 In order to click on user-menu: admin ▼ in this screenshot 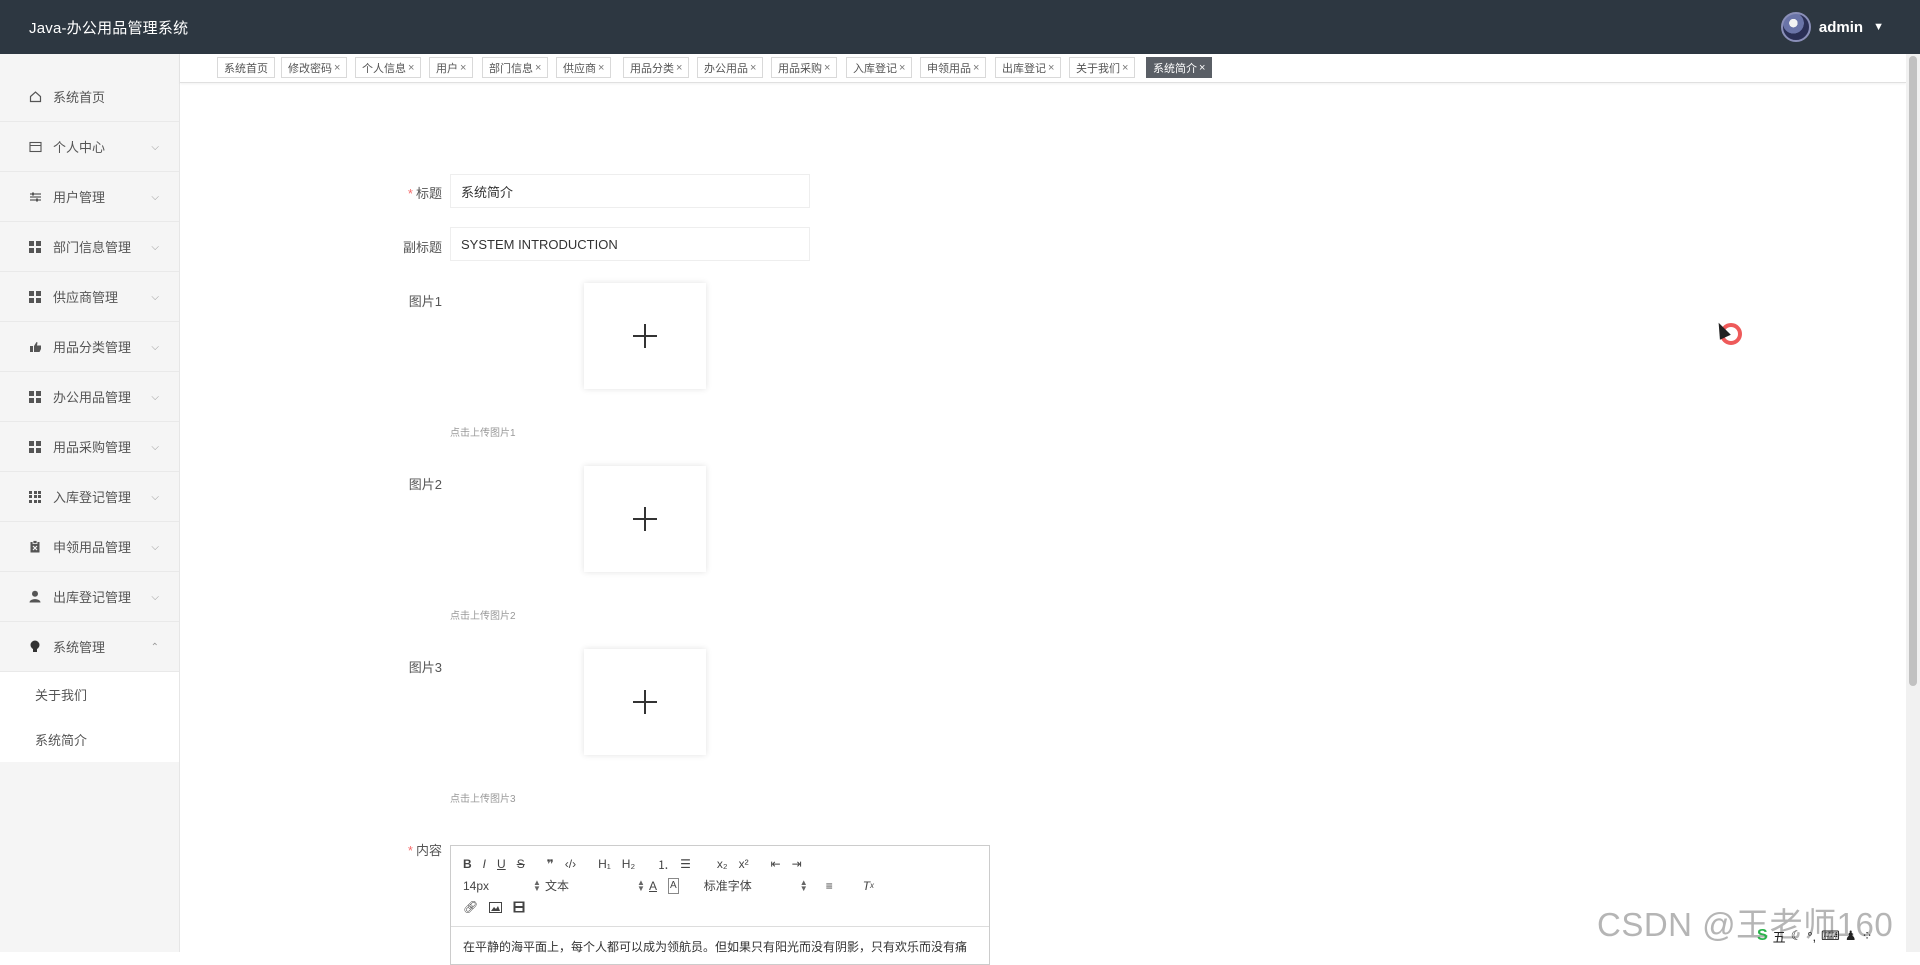, I will do `click(1832, 27)`.